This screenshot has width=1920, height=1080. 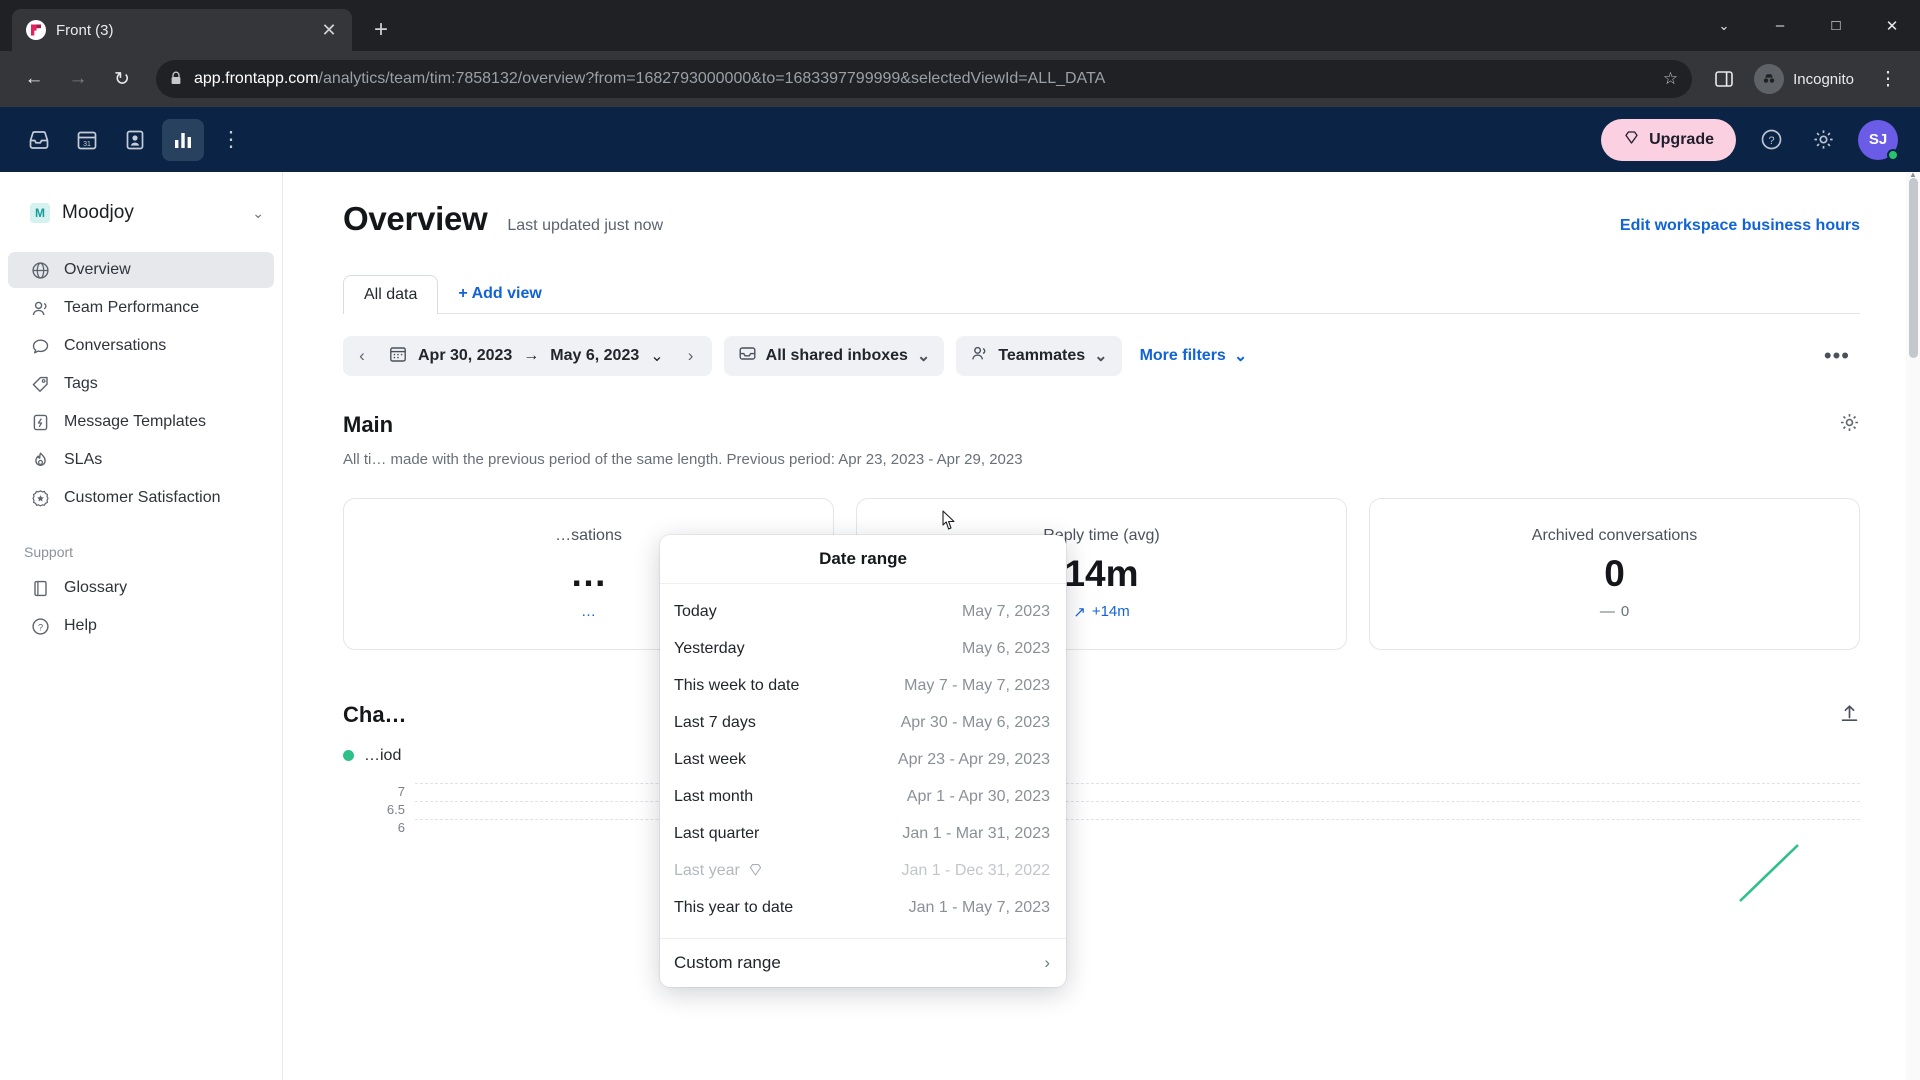 I want to click on tab-search-icon: ⌄, so click(x=1724, y=25).